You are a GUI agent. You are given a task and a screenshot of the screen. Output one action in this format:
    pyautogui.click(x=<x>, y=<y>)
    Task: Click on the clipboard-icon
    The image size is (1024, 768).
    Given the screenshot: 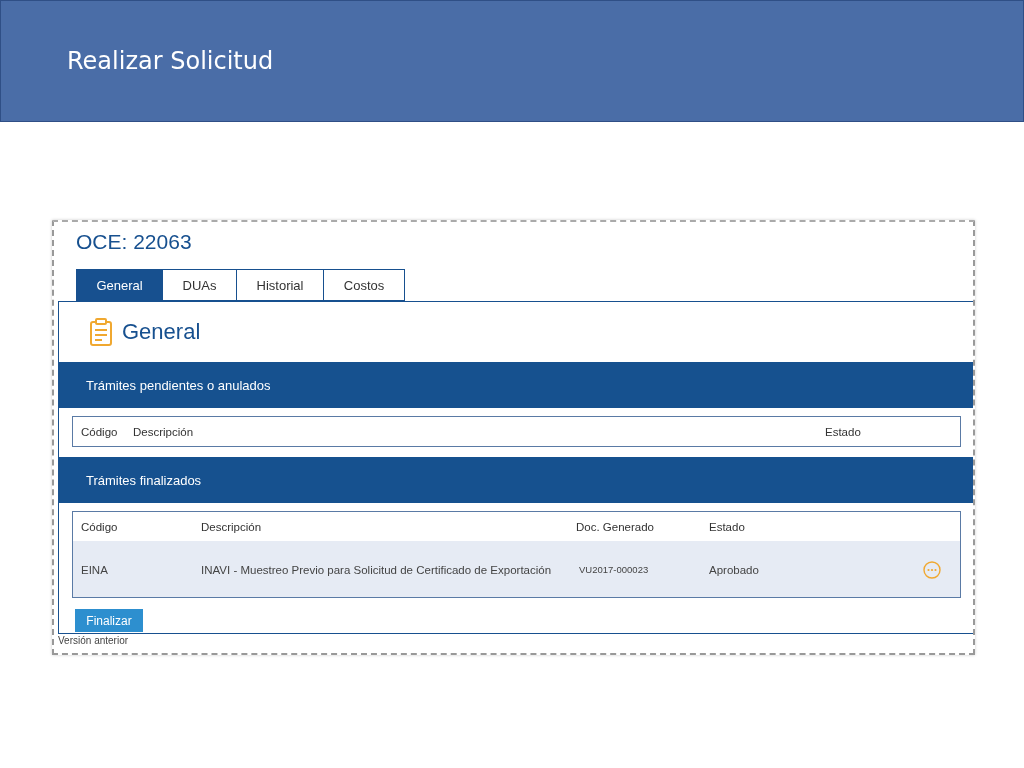 What is the action you would take?
    pyautogui.click(x=101, y=332)
    